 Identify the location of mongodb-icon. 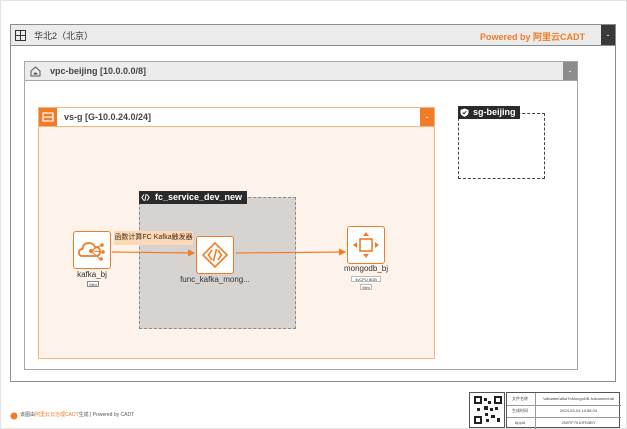
(366, 245).